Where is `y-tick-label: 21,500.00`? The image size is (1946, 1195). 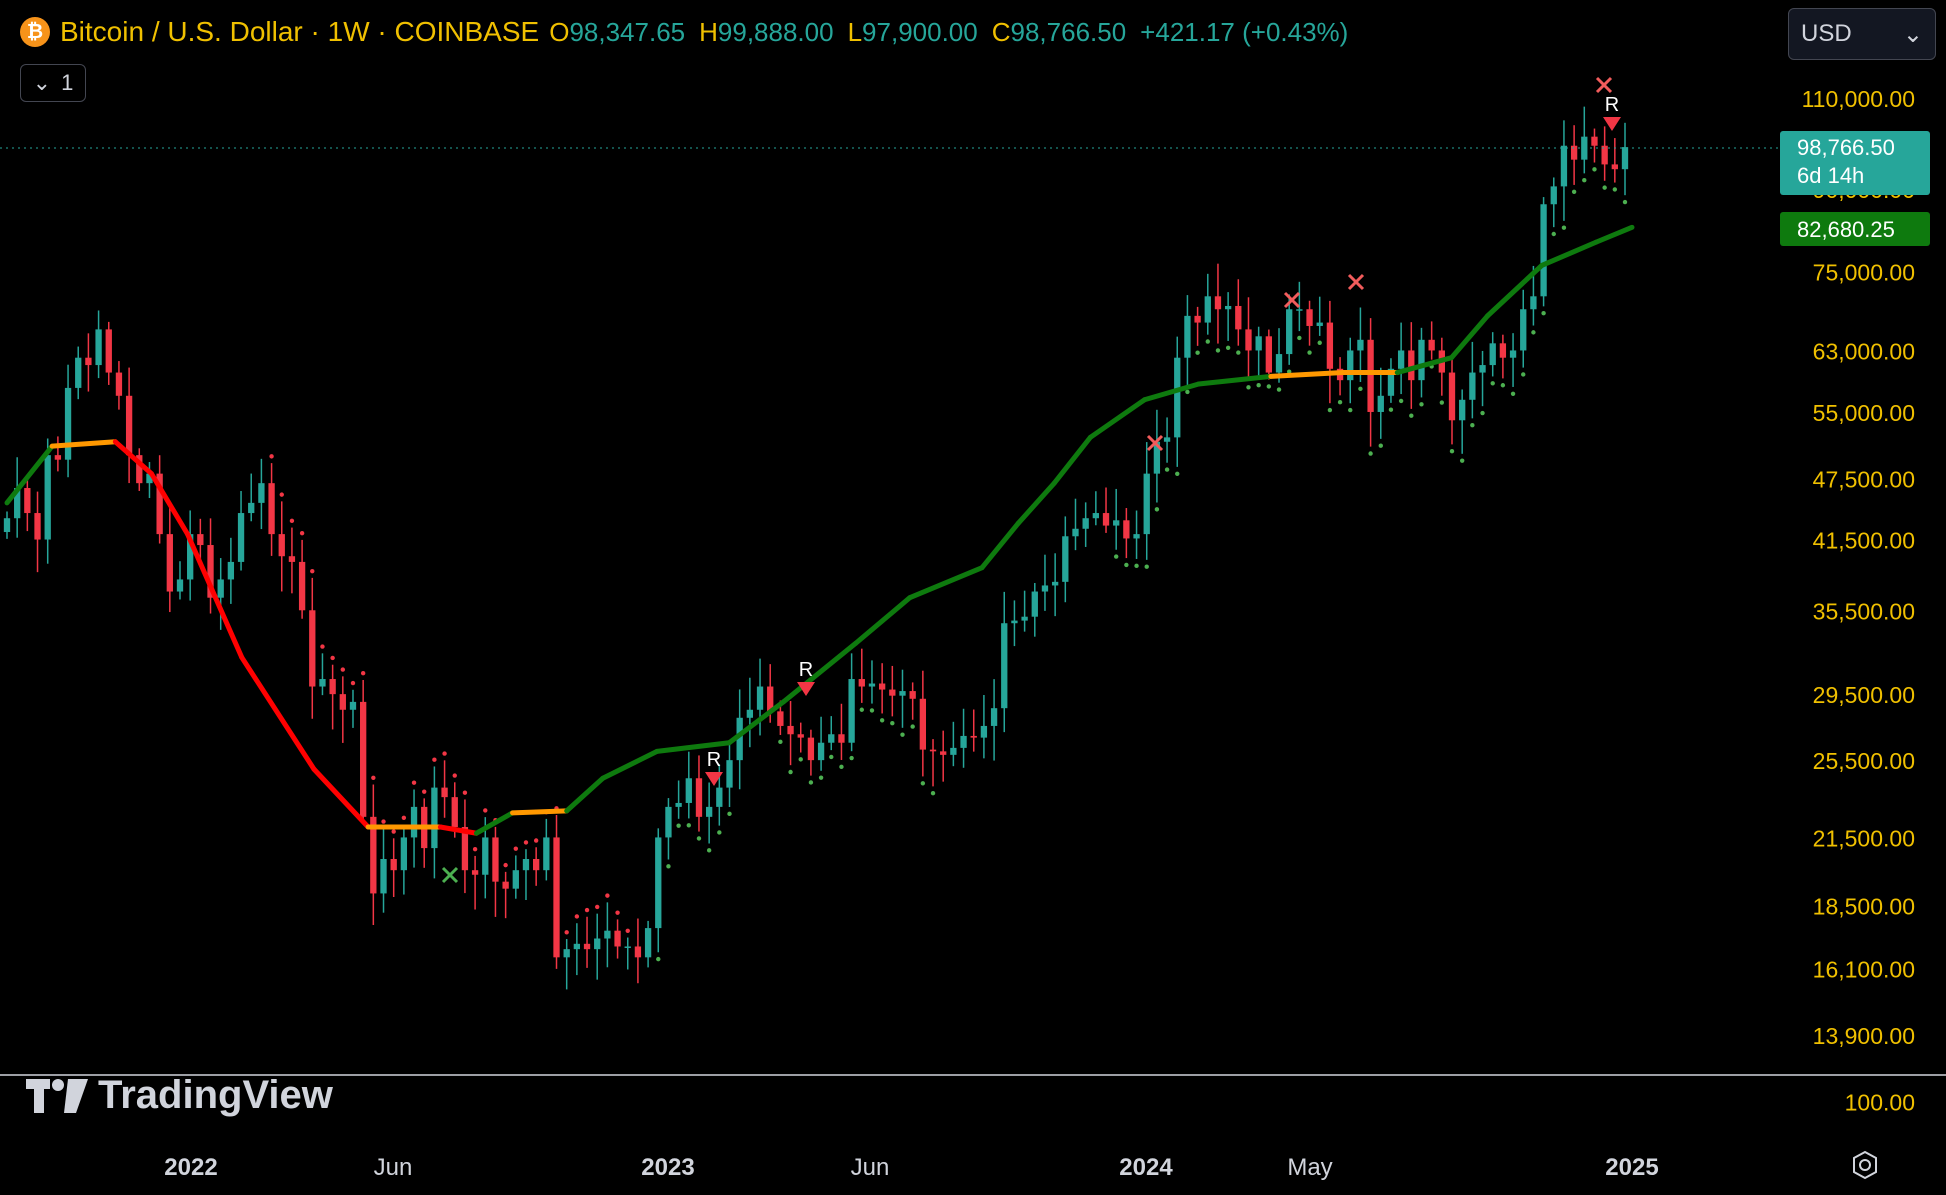 y-tick-label: 21,500.00 is located at coordinates (1864, 838).